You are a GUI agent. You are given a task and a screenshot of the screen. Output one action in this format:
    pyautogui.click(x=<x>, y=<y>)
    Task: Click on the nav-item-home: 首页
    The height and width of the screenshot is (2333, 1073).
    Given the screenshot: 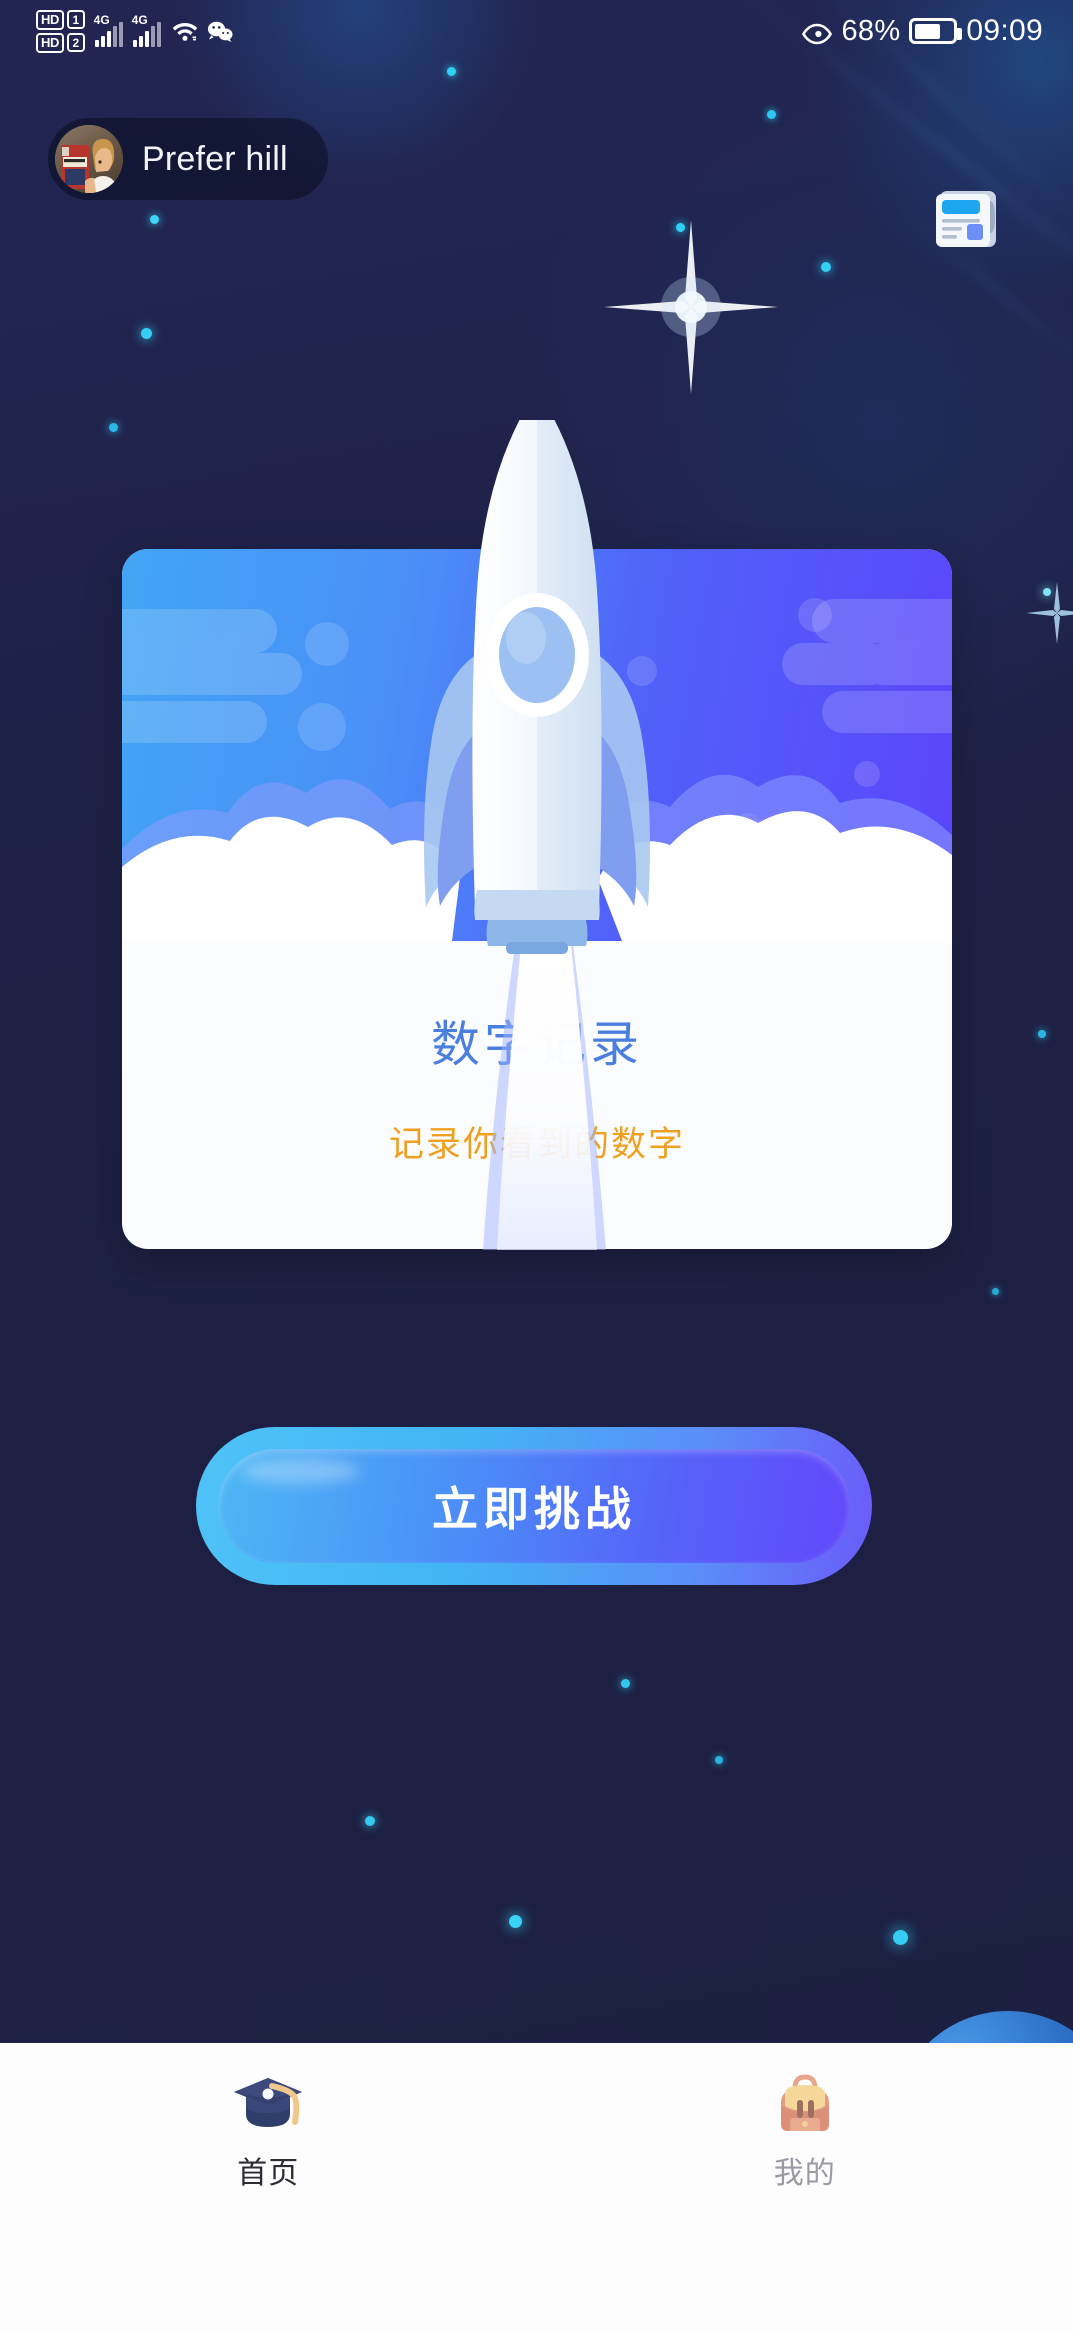 What is the action you would take?
    pyautogui.click(x=268, y=2133)
    